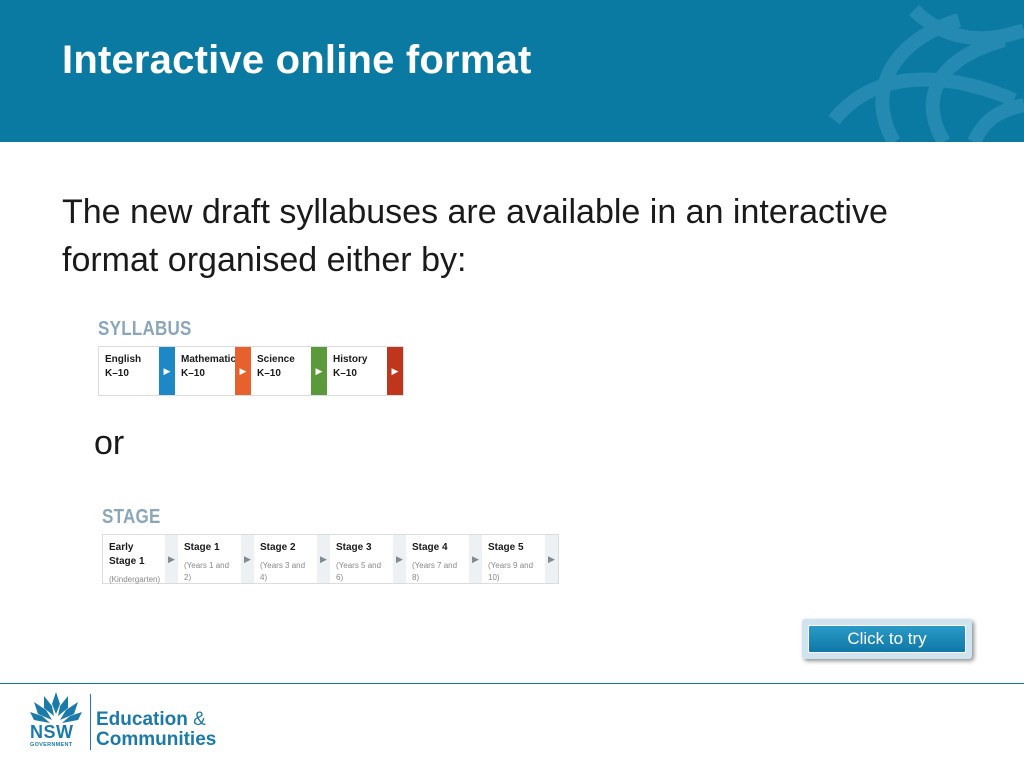  What do you see at coordinates (109, 443) in the screenshot?
I see `or-text: or` at bounding box center [109, 443].